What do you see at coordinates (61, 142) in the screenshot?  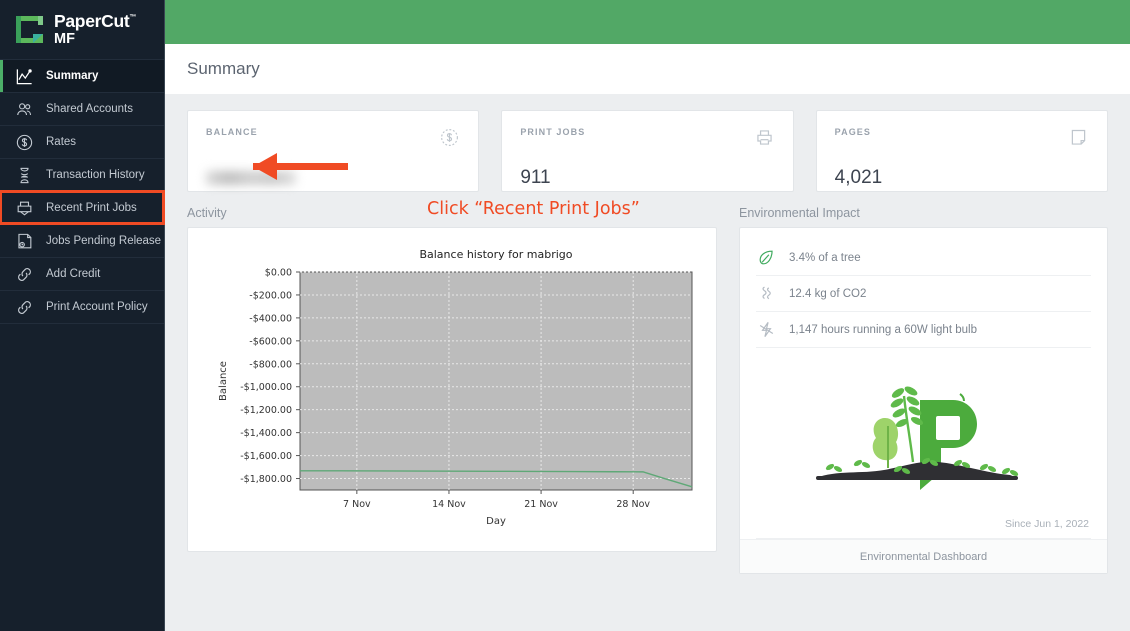 I see `sidebar-item-label: Rates` at bounding box center [61, 142].